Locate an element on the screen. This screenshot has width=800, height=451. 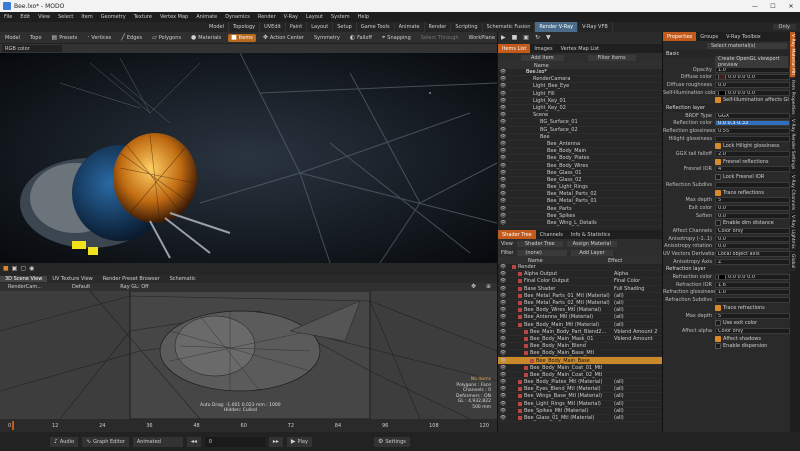
viewport-nav-icon: ✥ is located at coordinates (473, 287).